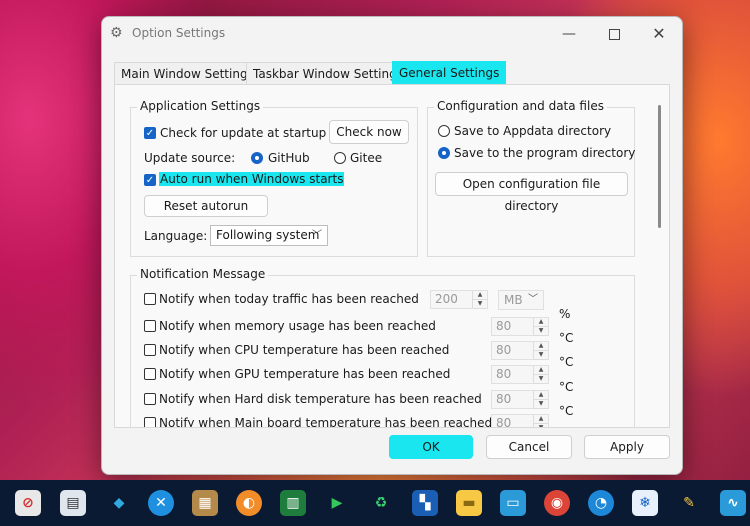 This screenshot has height=526, width=750. Describe the element at coordinates (566, 338) in the screenshot. I see `cpu-unit: °C` at that location.